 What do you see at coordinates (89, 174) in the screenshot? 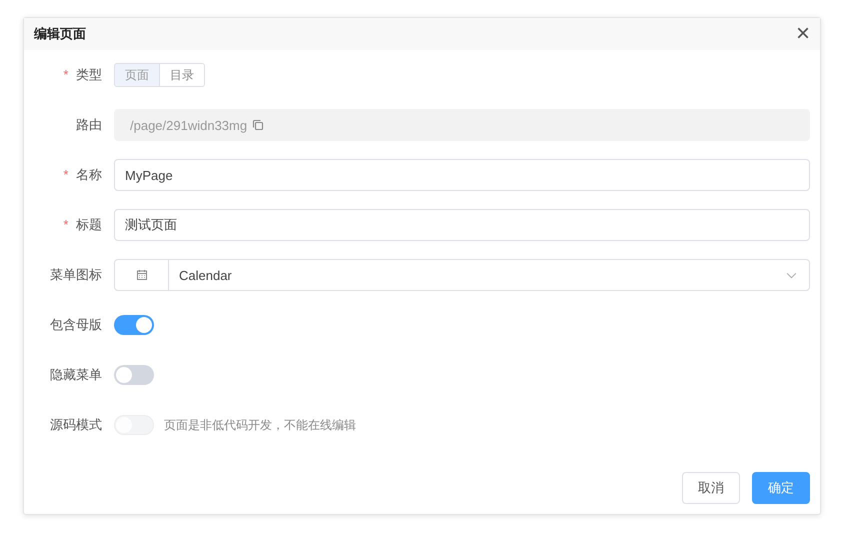
I see `field-label: 名称` at bounding box center [89, 174].